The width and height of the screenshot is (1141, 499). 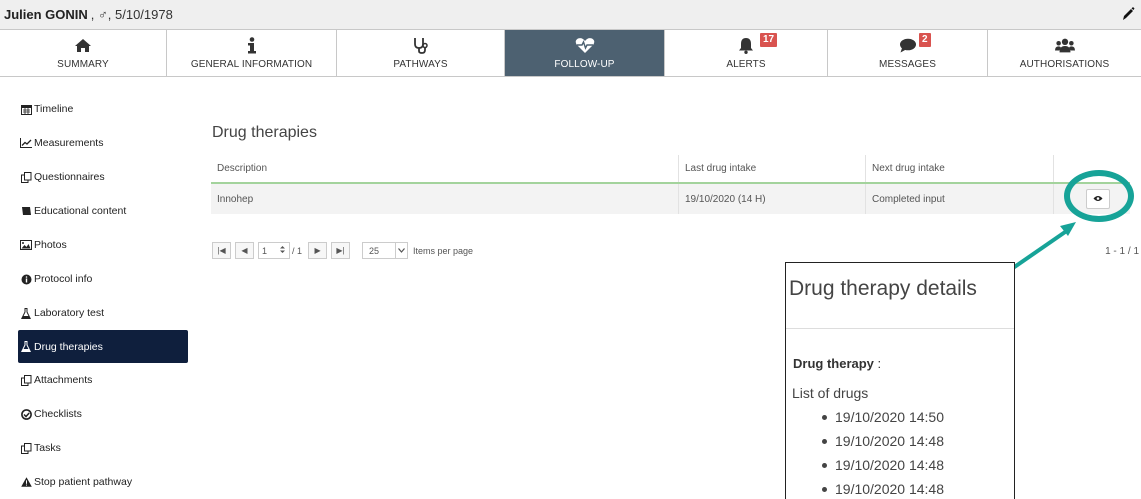 I want to click on tab-label: GENERAL INFORMATION, so click(x=251, y=64).